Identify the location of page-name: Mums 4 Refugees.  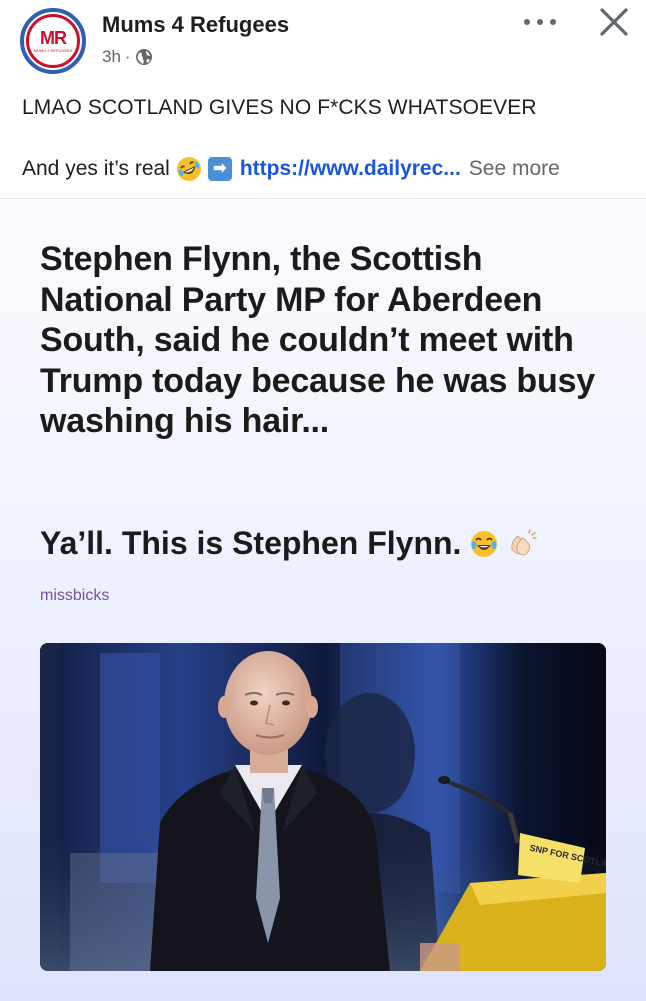
(195, 25).